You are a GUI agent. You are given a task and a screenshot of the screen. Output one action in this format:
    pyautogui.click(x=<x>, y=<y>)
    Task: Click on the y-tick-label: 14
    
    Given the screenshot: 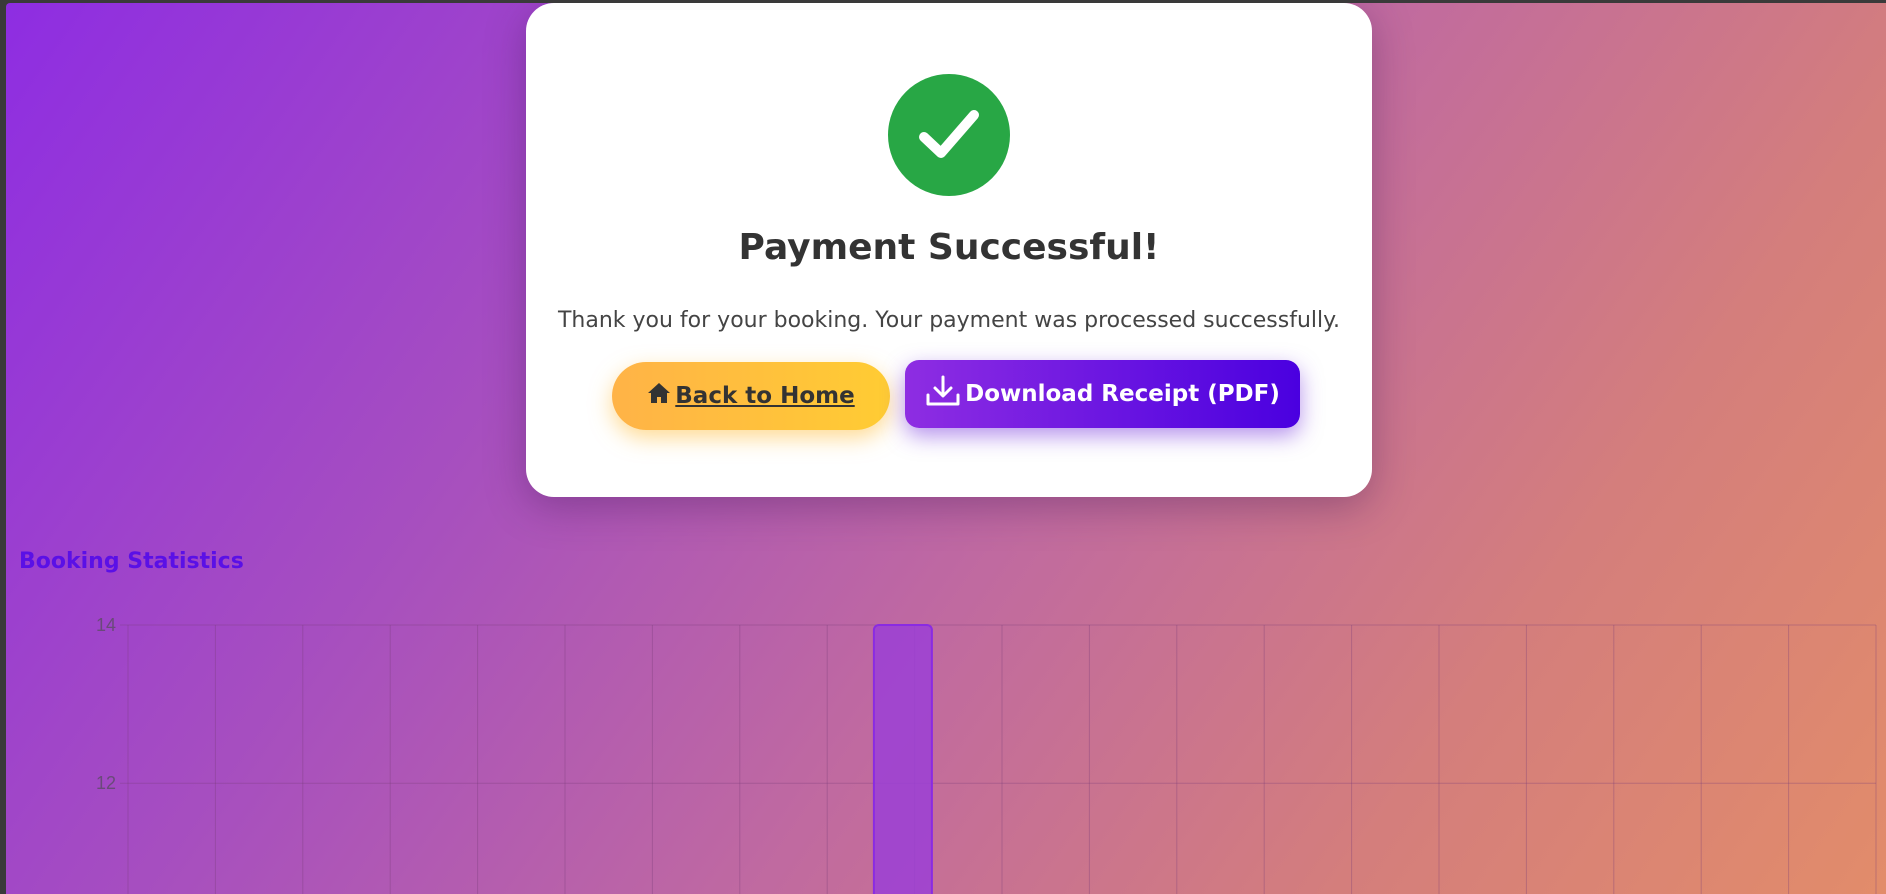 What is the action you would take?
    pyautogui.click(x=106, y=625)
    